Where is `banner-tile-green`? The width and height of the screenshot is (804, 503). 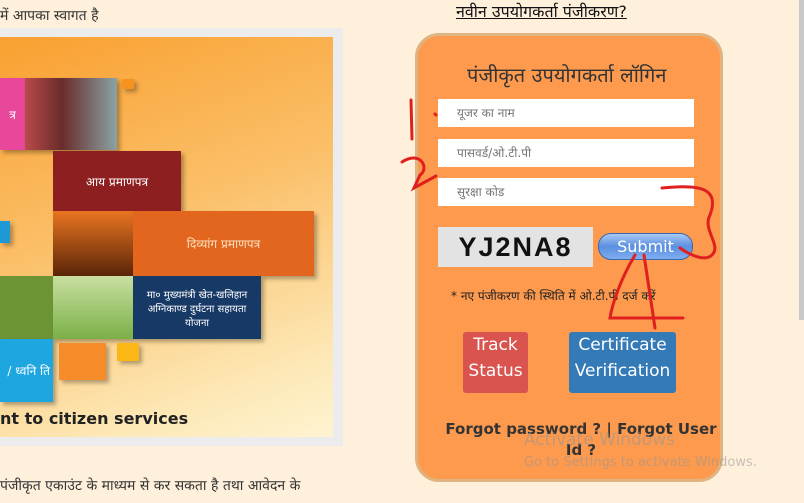 banner-tile-green is located at coordinates (26, 307).